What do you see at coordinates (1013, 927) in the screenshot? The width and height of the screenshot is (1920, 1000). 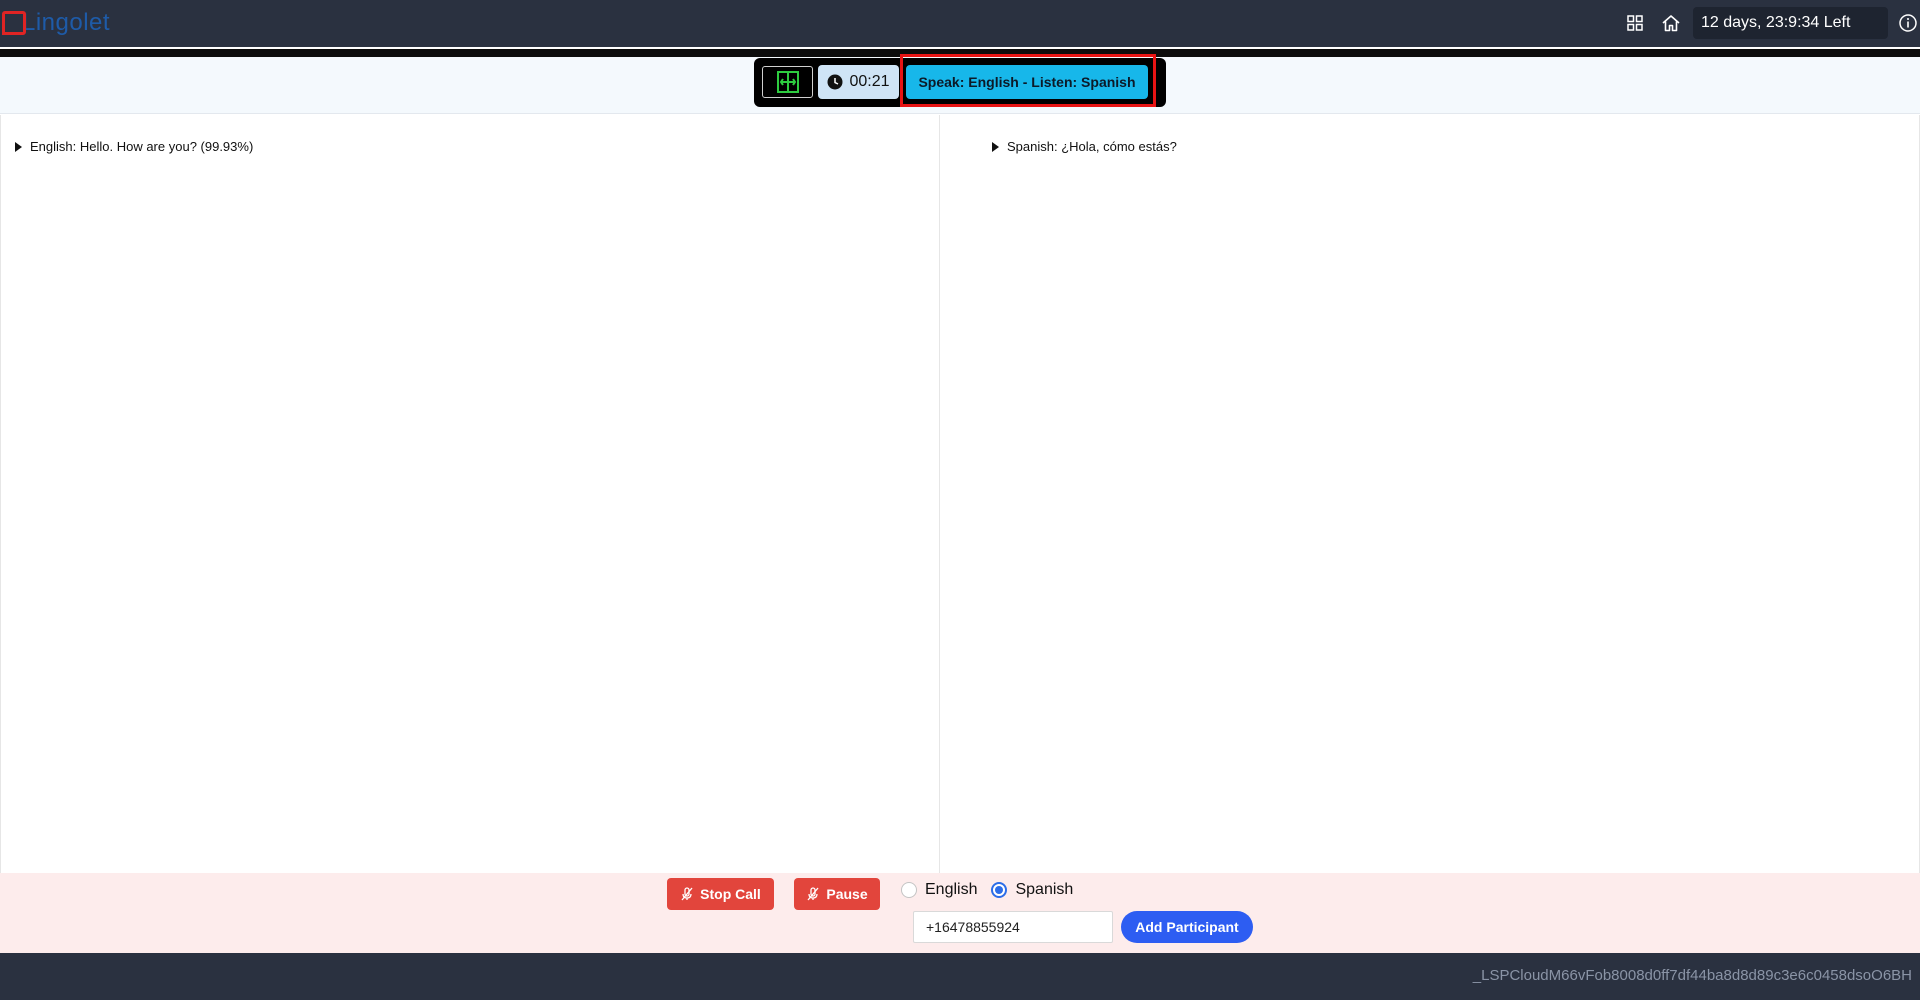 I see `phone-number-input` at bounding box center [1013, 927].